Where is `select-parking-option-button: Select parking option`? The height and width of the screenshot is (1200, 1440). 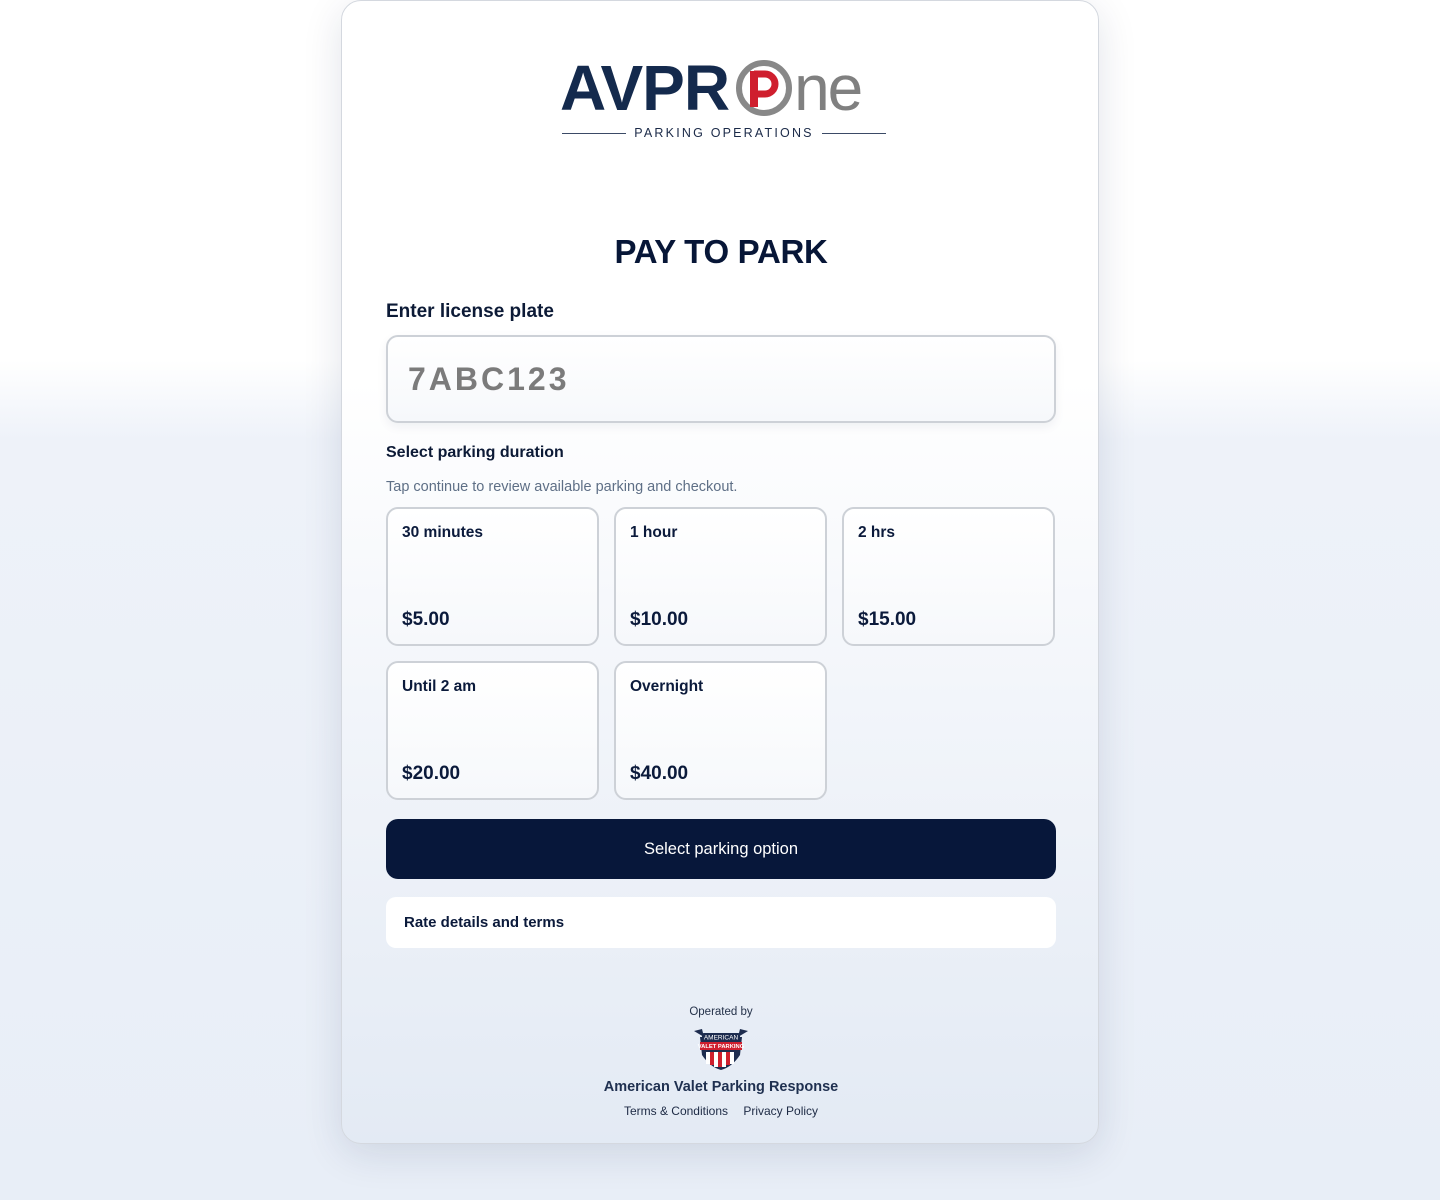 select-parking-option-button: Select parking option is located at coordinates (721, 849).